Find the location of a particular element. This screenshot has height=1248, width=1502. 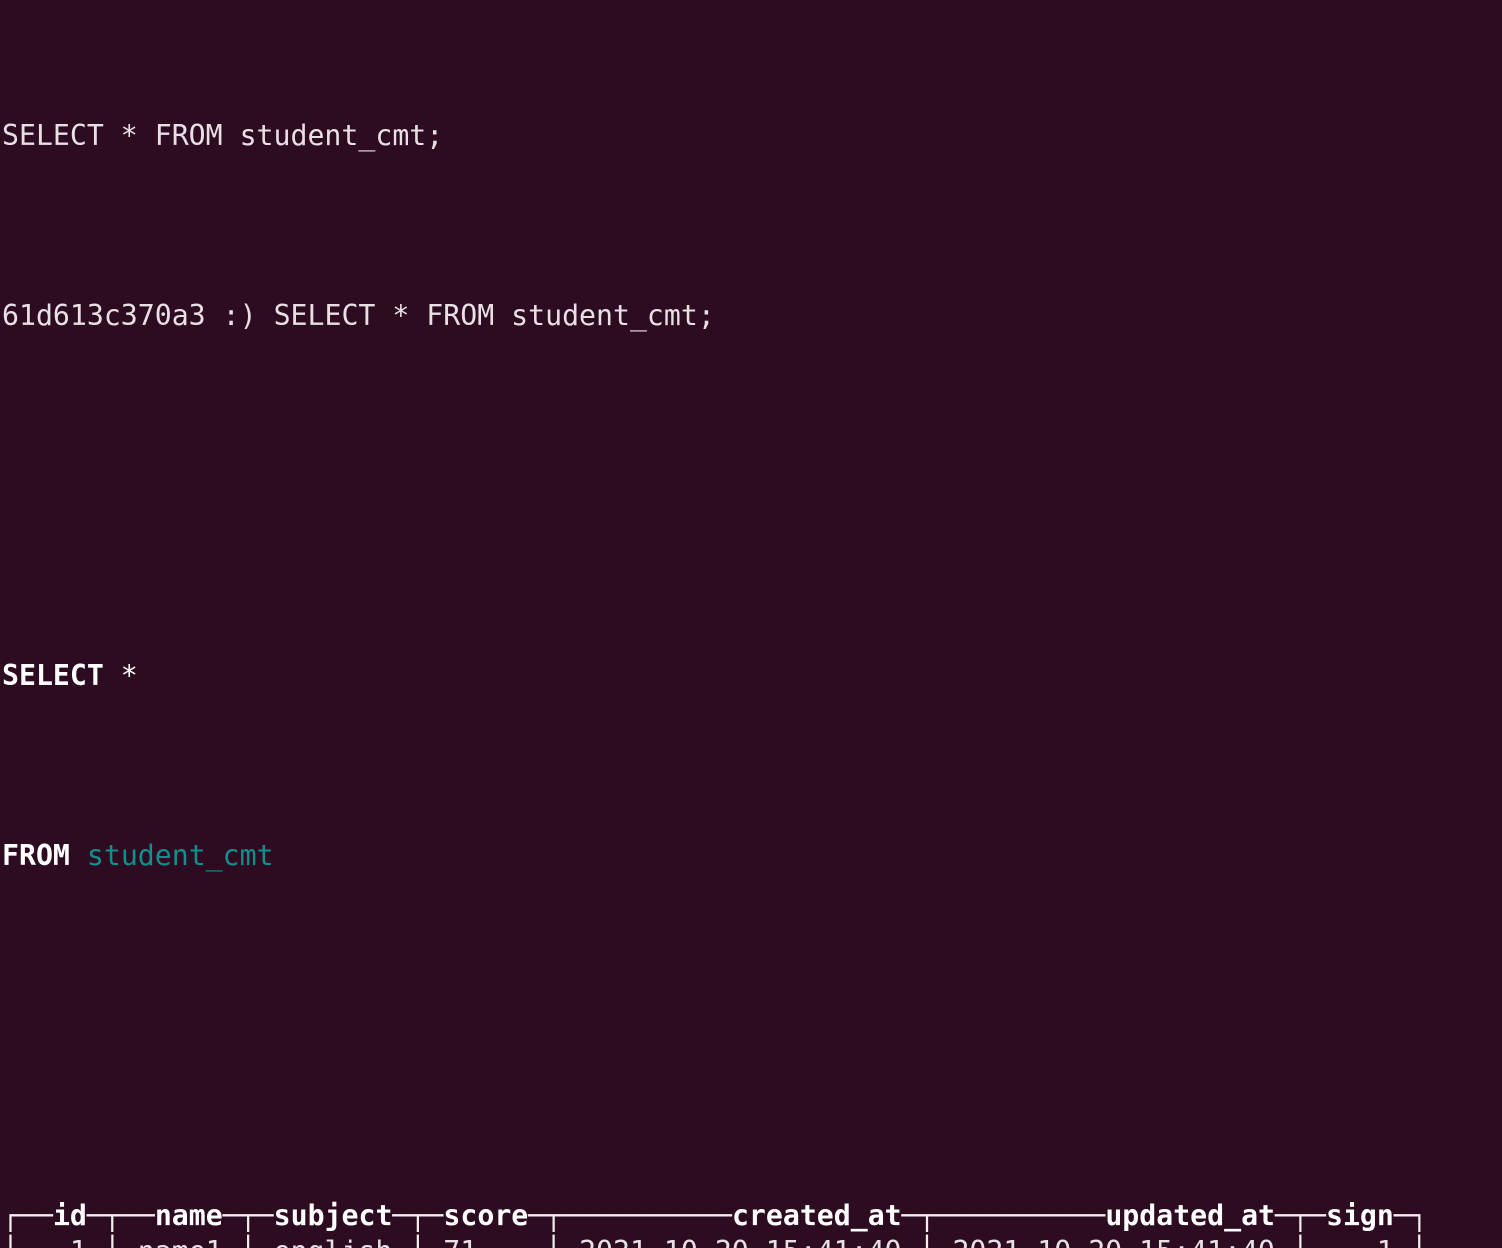

column-header-sign: sign is located at coordinates (1359, 1215).